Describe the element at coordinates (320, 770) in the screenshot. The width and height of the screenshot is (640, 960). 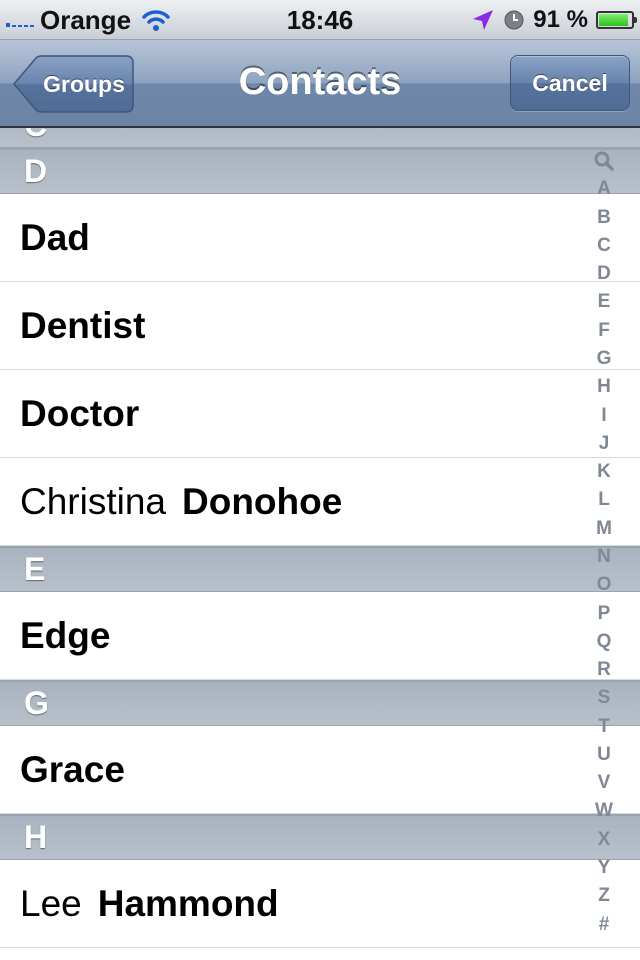
I see `contact-row: Grace` at that location.